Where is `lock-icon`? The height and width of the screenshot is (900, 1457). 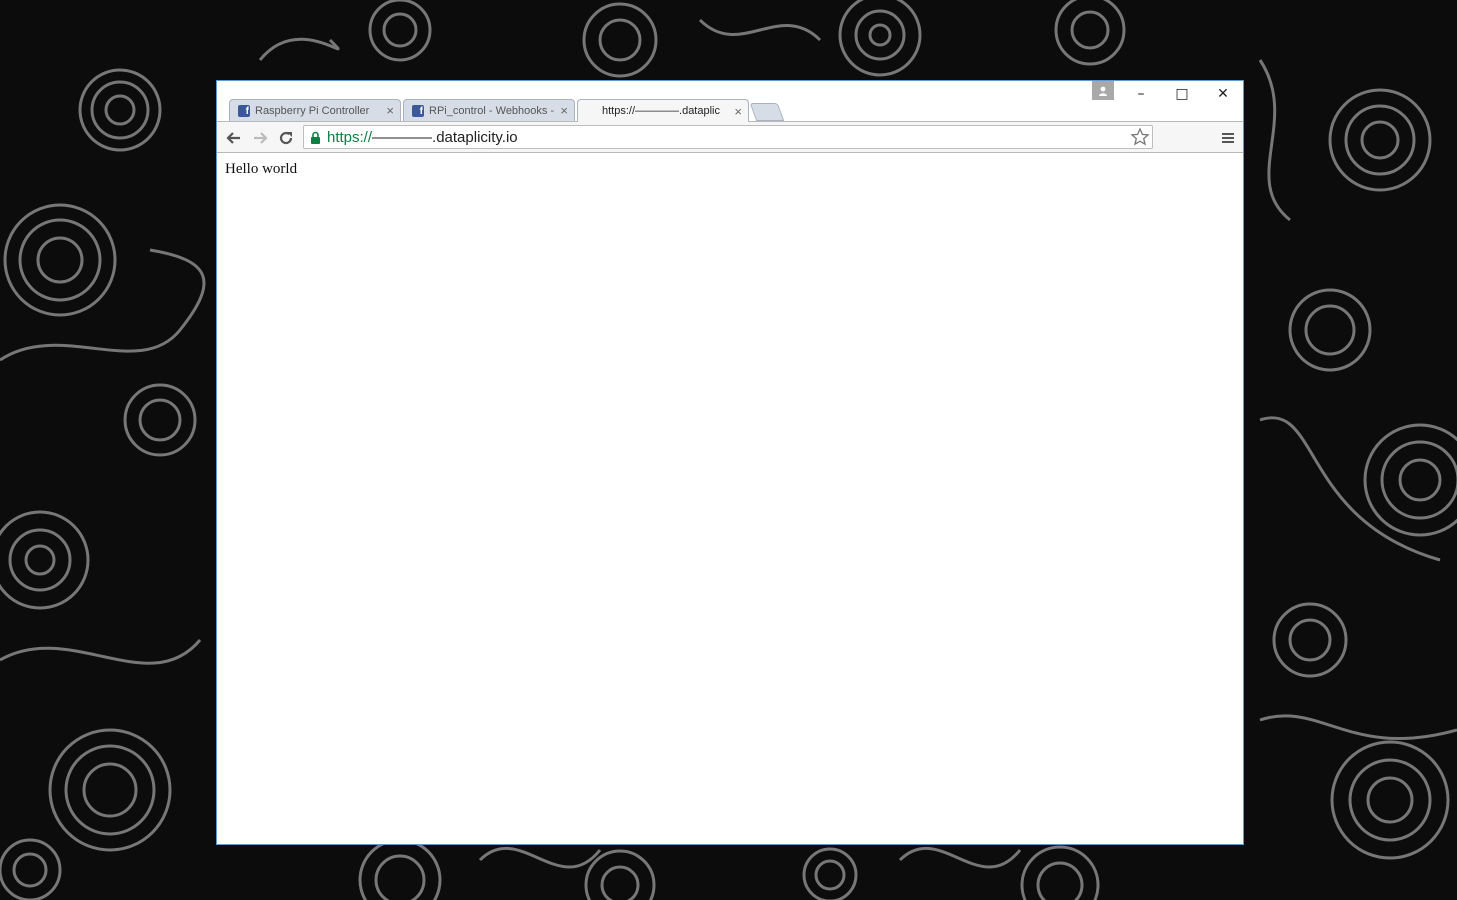 lock-icon is located at coordinates (315, 137).